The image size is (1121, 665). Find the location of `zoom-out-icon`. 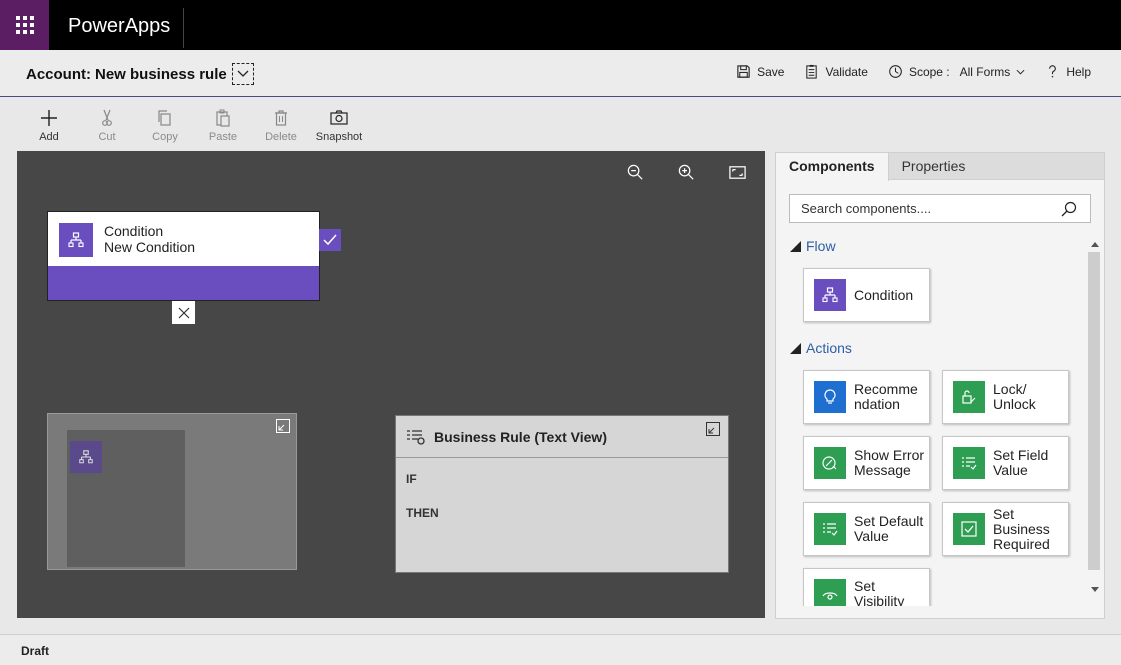

zoom-out-icon is located at coordinates (635, 172).